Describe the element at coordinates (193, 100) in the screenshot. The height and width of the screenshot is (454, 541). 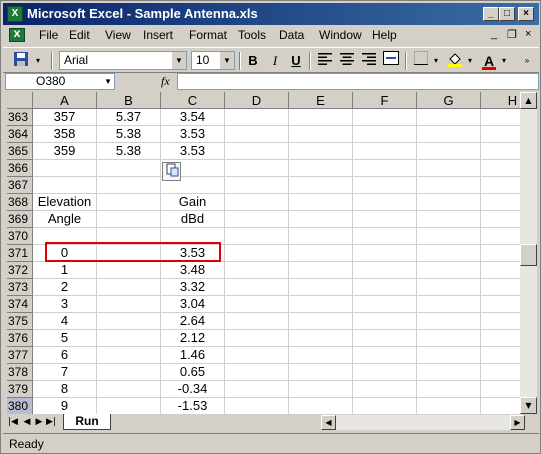
I see `column-header-c: C` at that location.